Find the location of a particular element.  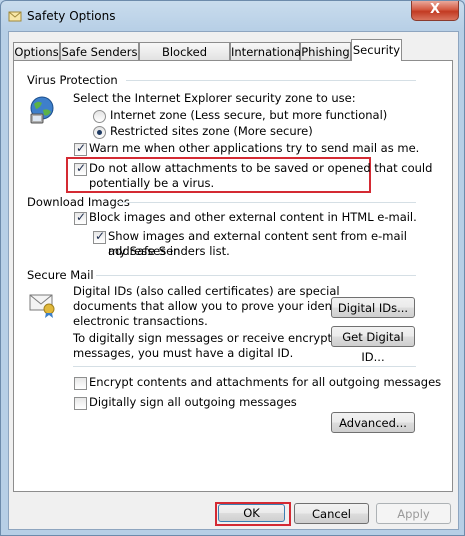

globe-shield-icon is located at coordinates (42, 110).